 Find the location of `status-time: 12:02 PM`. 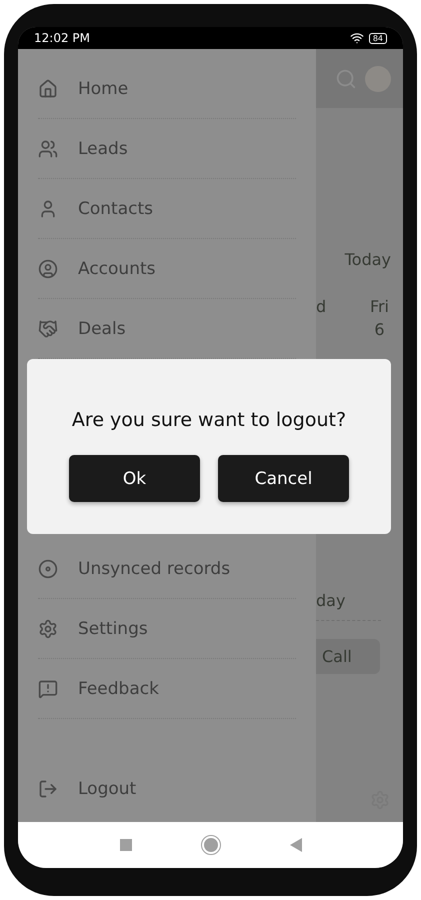

status-time: 12:02 PM is located at coordinates (62, 38).